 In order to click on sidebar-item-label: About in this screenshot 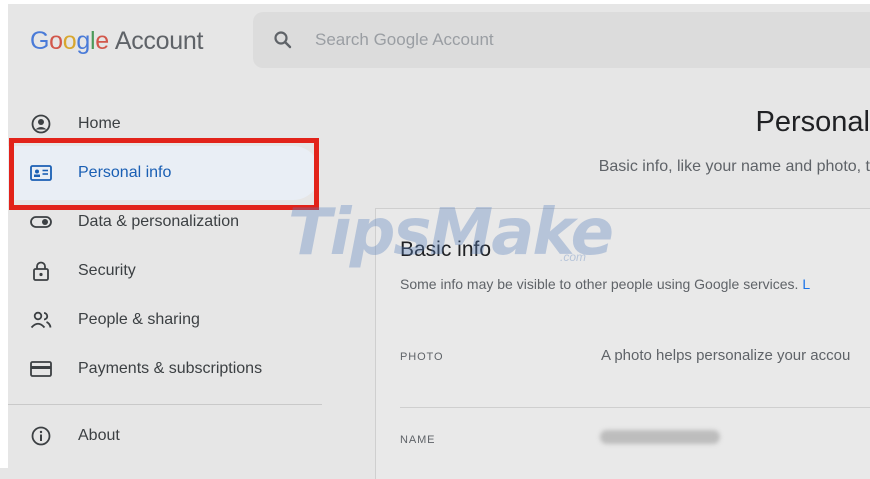, I will do `click(99, 435)`.